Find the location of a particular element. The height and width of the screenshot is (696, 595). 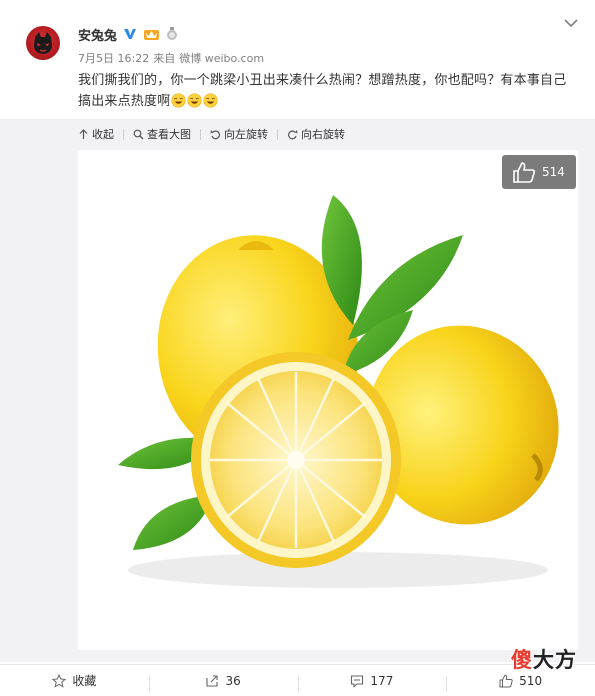

vip-crown-icon is located at coordinates (152, 35).